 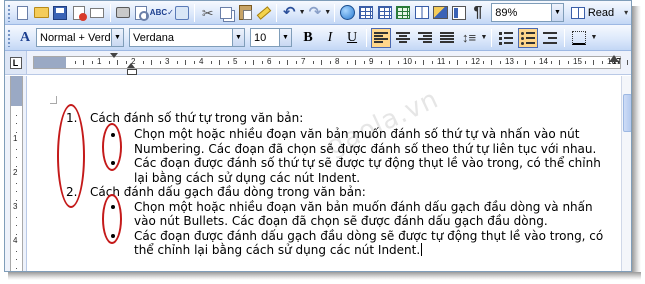 I want to click on redo-dropdown-icon: ▼, so click(x=327, y=13).